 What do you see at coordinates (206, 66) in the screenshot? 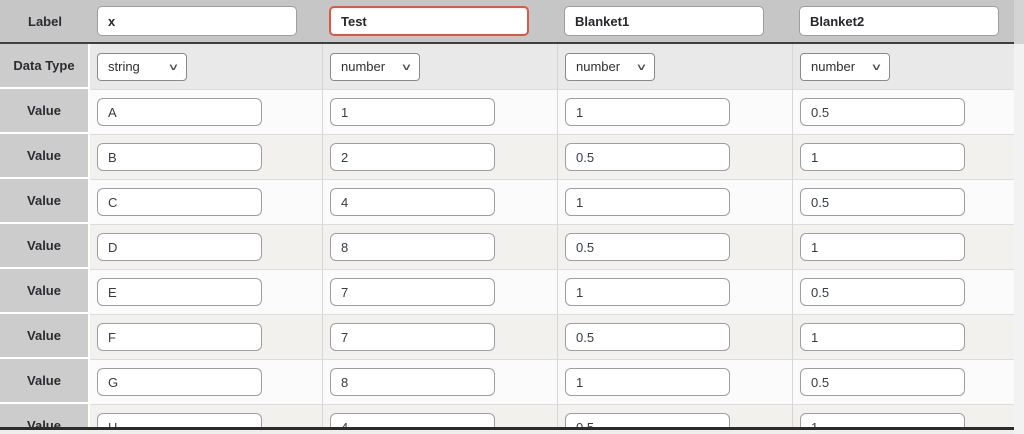
I see `data-type-cell: string ∨` at bounding box center [206, 66].